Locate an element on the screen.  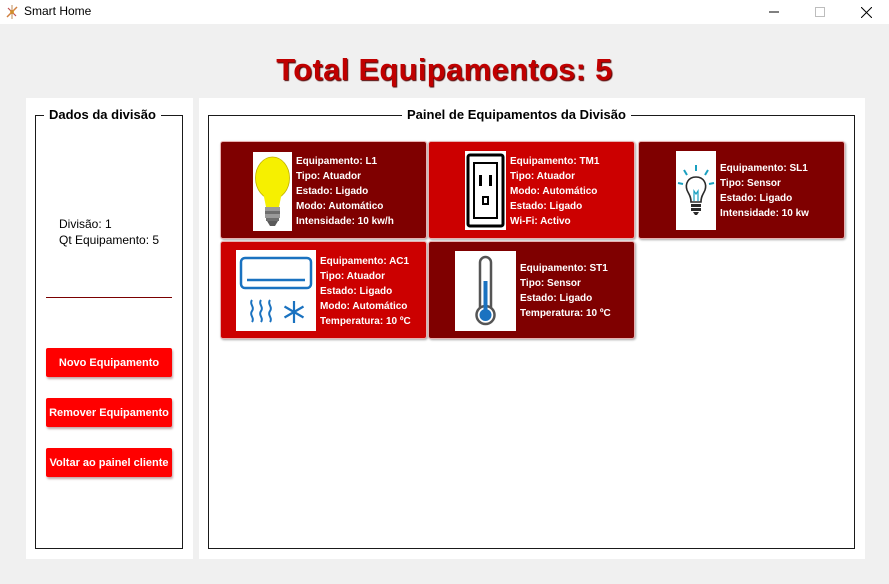
light-bulb-icon is located at coordinates (272, 191).